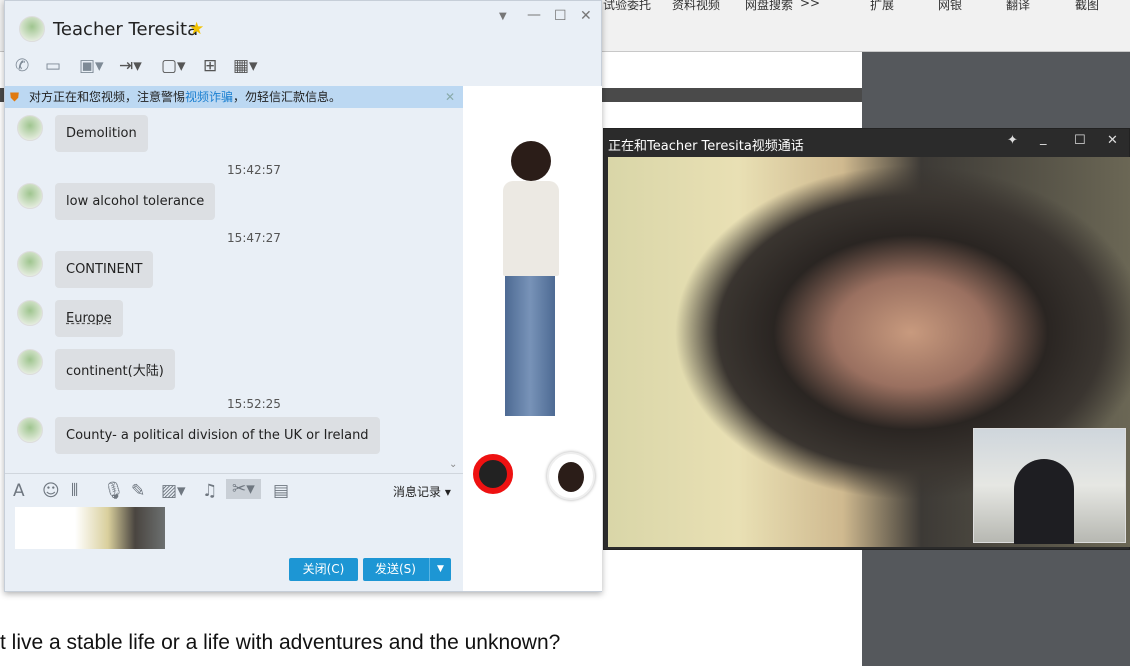  What do you see at coordinates (882, 6) in the screenshot?
I see `tool-extensions: 扩展` at bounding box center [882, 6].